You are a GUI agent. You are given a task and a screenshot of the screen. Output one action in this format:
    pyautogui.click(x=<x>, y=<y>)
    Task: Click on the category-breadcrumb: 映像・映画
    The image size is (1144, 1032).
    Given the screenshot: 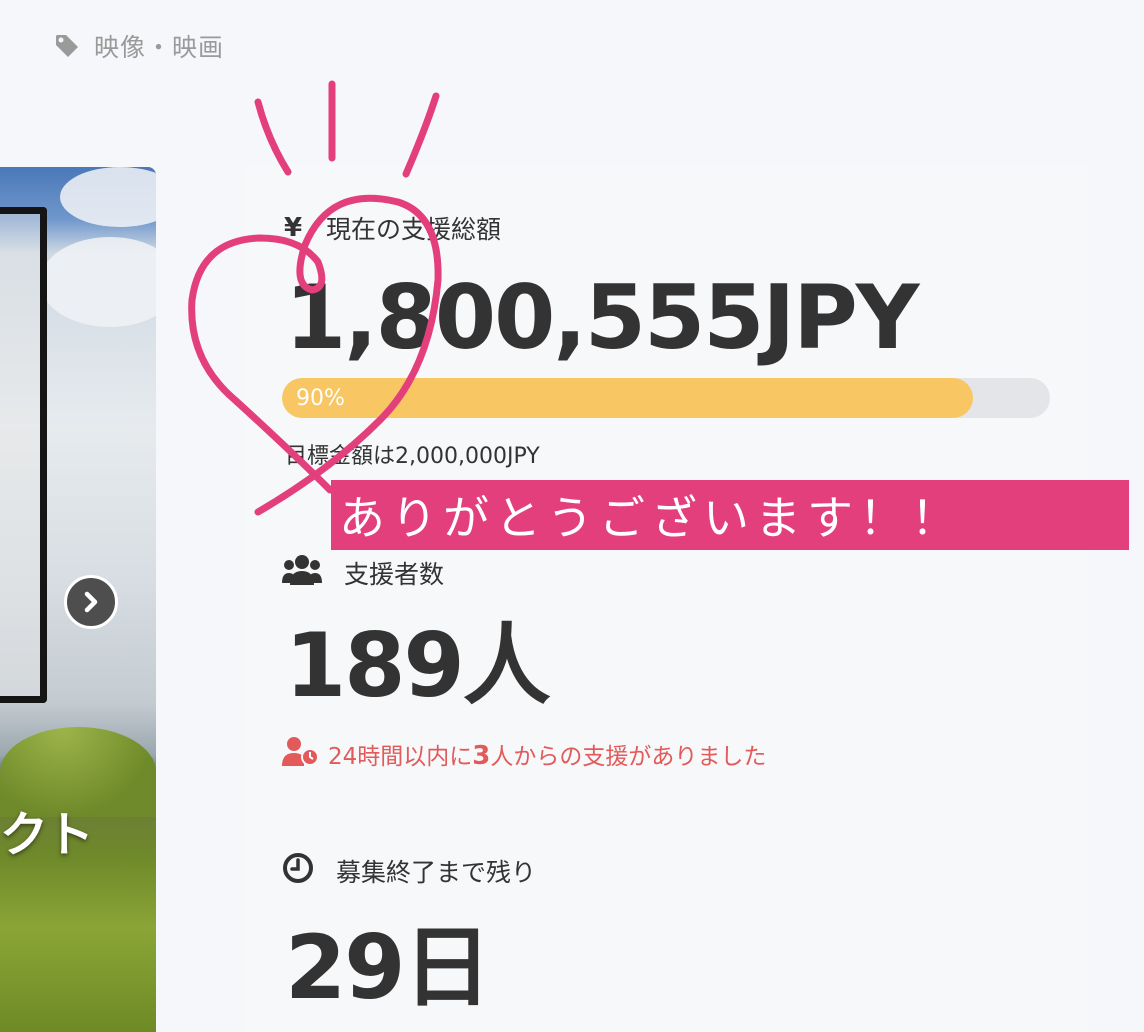 What is the action you would take?
    pyautogui.click(x=139, y=46)
    